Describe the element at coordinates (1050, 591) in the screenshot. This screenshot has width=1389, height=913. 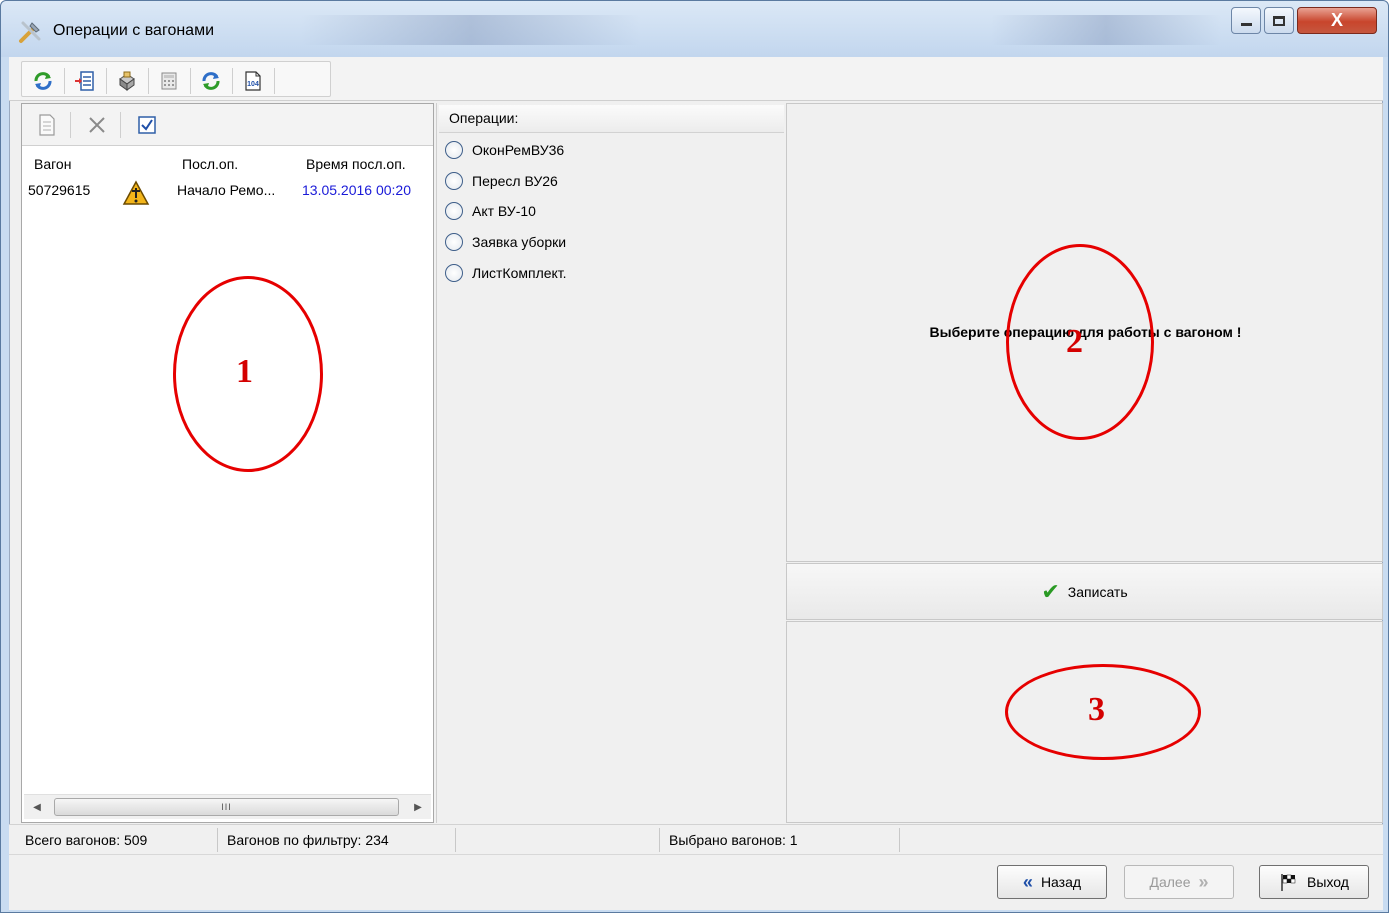
I see `checkmark-icon: ✔` at that location.